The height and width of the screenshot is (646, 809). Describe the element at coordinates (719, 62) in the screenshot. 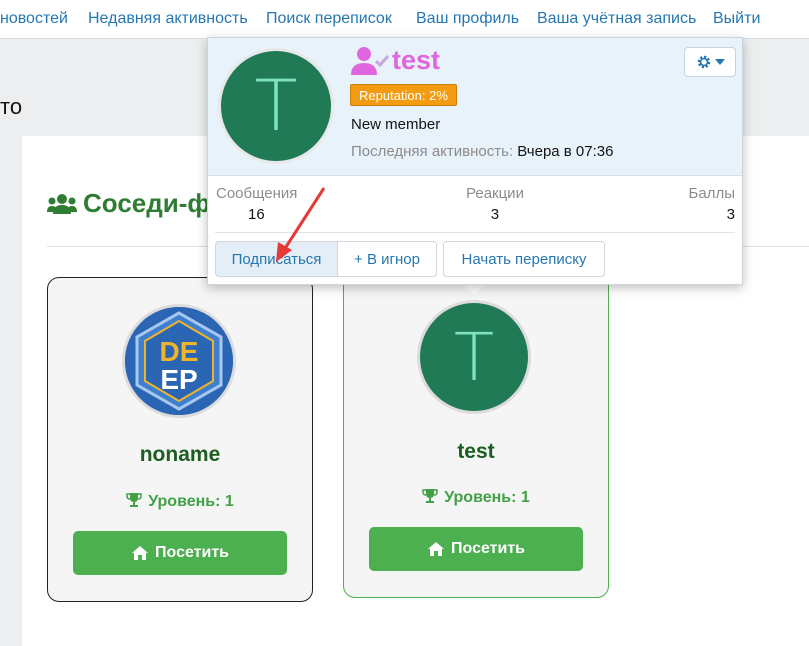

I see `caret-down-icon` at that location.